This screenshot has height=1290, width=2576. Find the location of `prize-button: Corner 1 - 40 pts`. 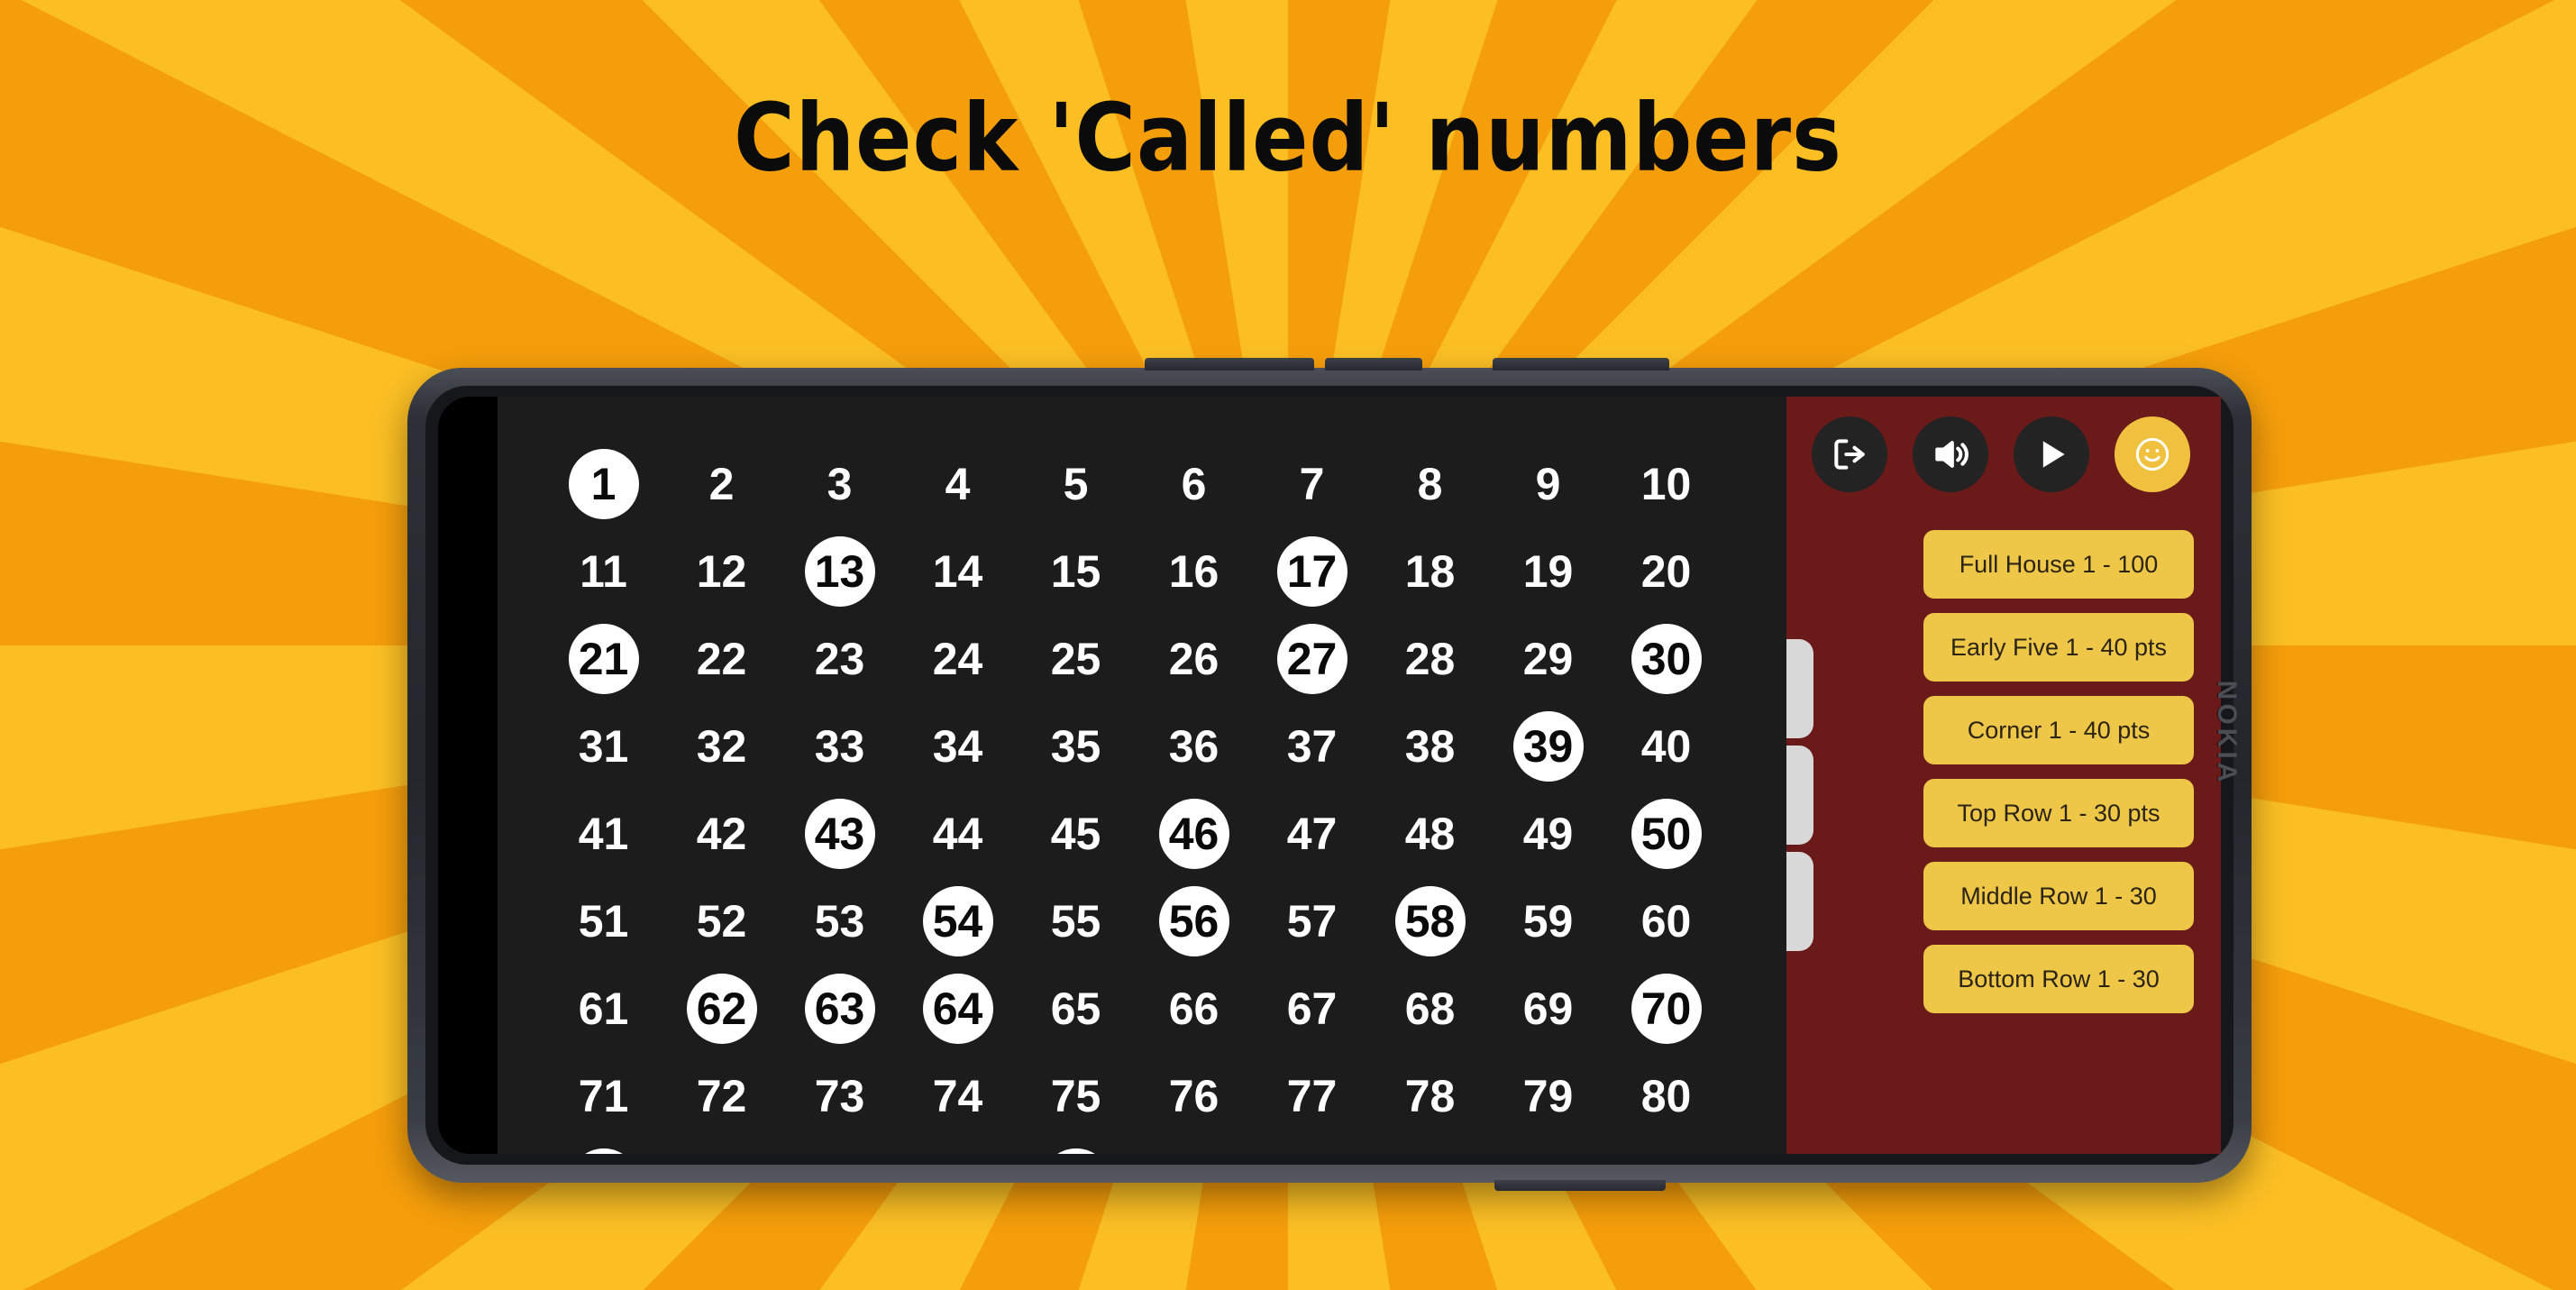

prize-button: Corner 1 - 40 pts is located at coordinates (2058, 730).